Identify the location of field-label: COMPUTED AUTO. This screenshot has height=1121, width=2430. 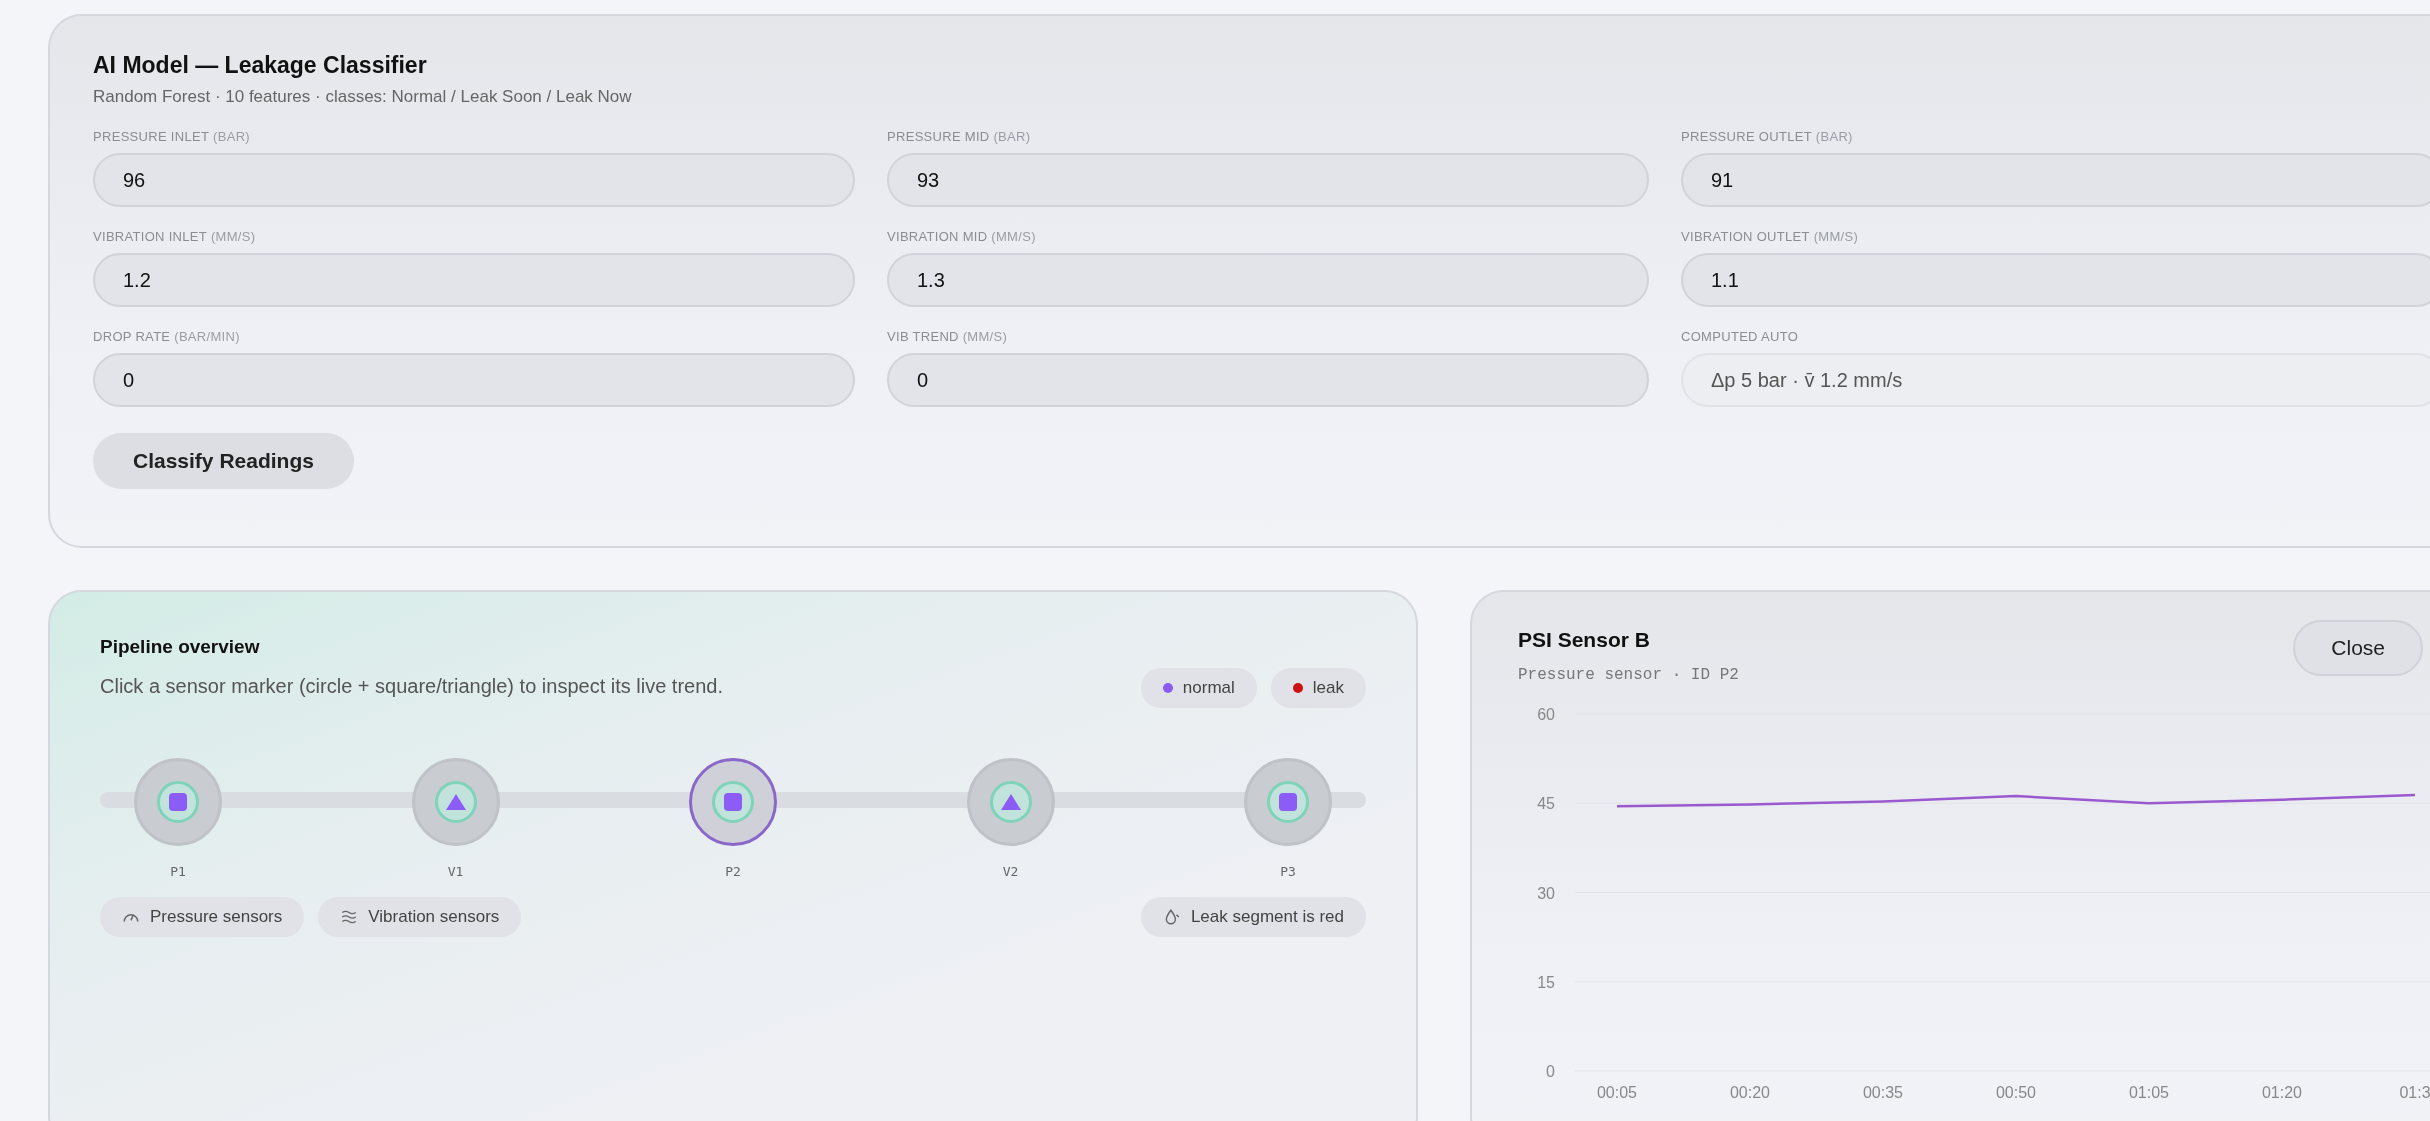
(1740, 336).